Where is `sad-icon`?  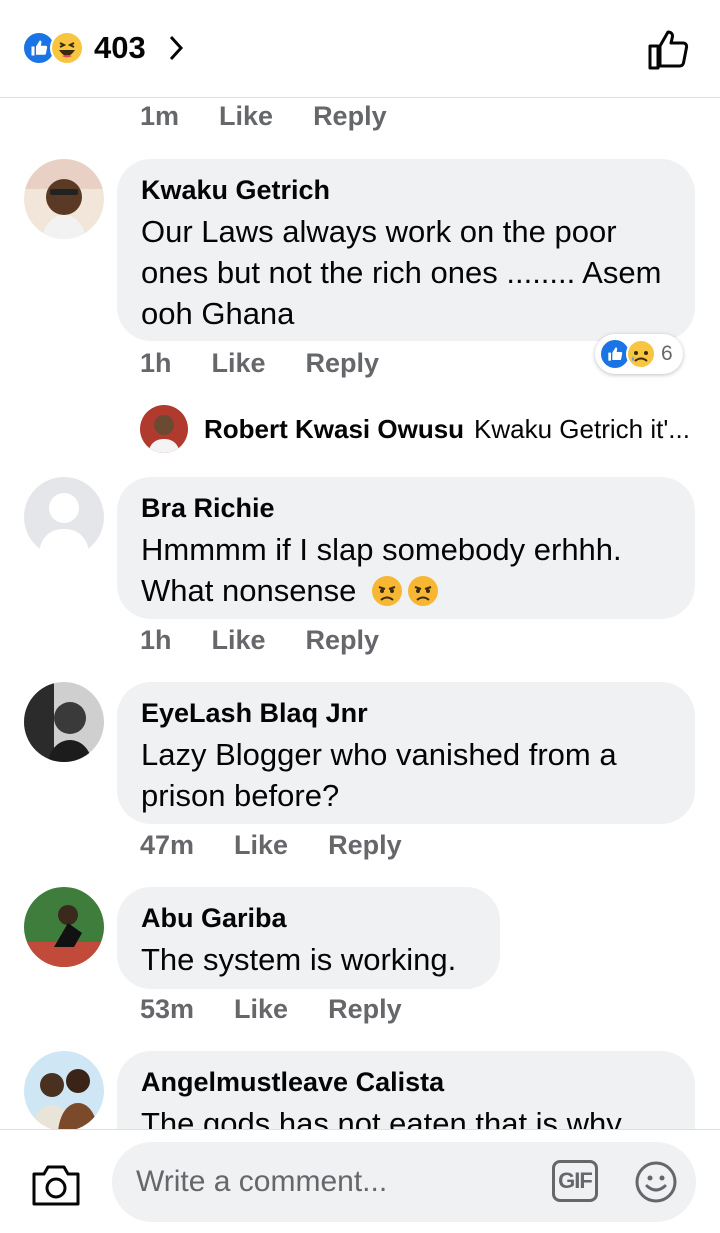 sad-icon is located at coordinates (641, 354).